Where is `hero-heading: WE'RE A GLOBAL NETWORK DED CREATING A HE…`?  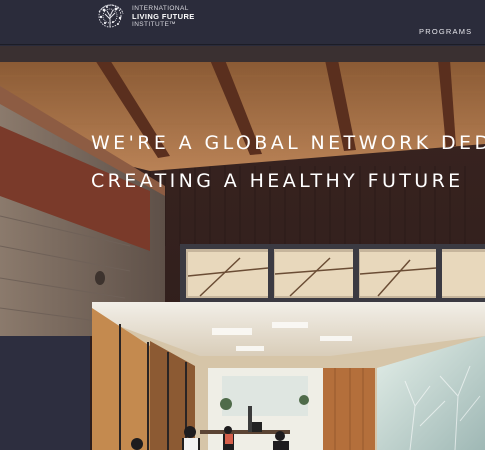 hero-heading: WE'RE A GLOBAL NETWORK DED CREATING A HE… is located at coordinates (288, 162).